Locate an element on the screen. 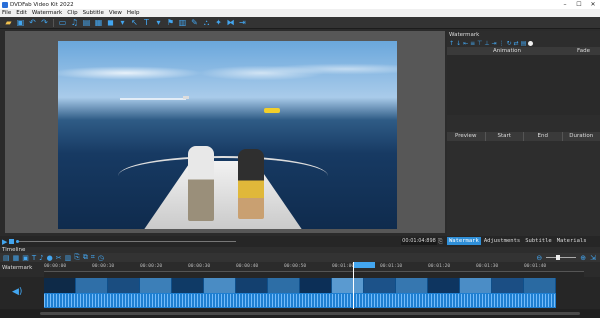 The image size is (600, 318). open-folder-icon: ▰ is located at coordinates (8, 22).